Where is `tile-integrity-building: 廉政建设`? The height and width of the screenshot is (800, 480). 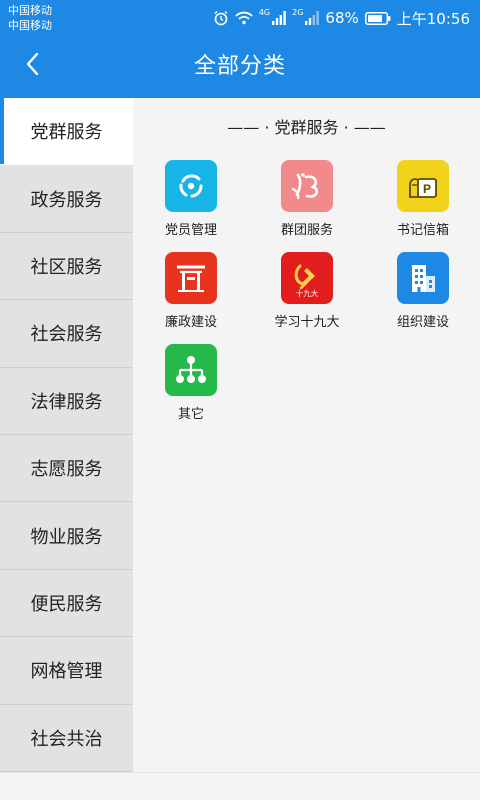 tile-integrity-building: 廉政建设 is located at coordinates (191, 291).